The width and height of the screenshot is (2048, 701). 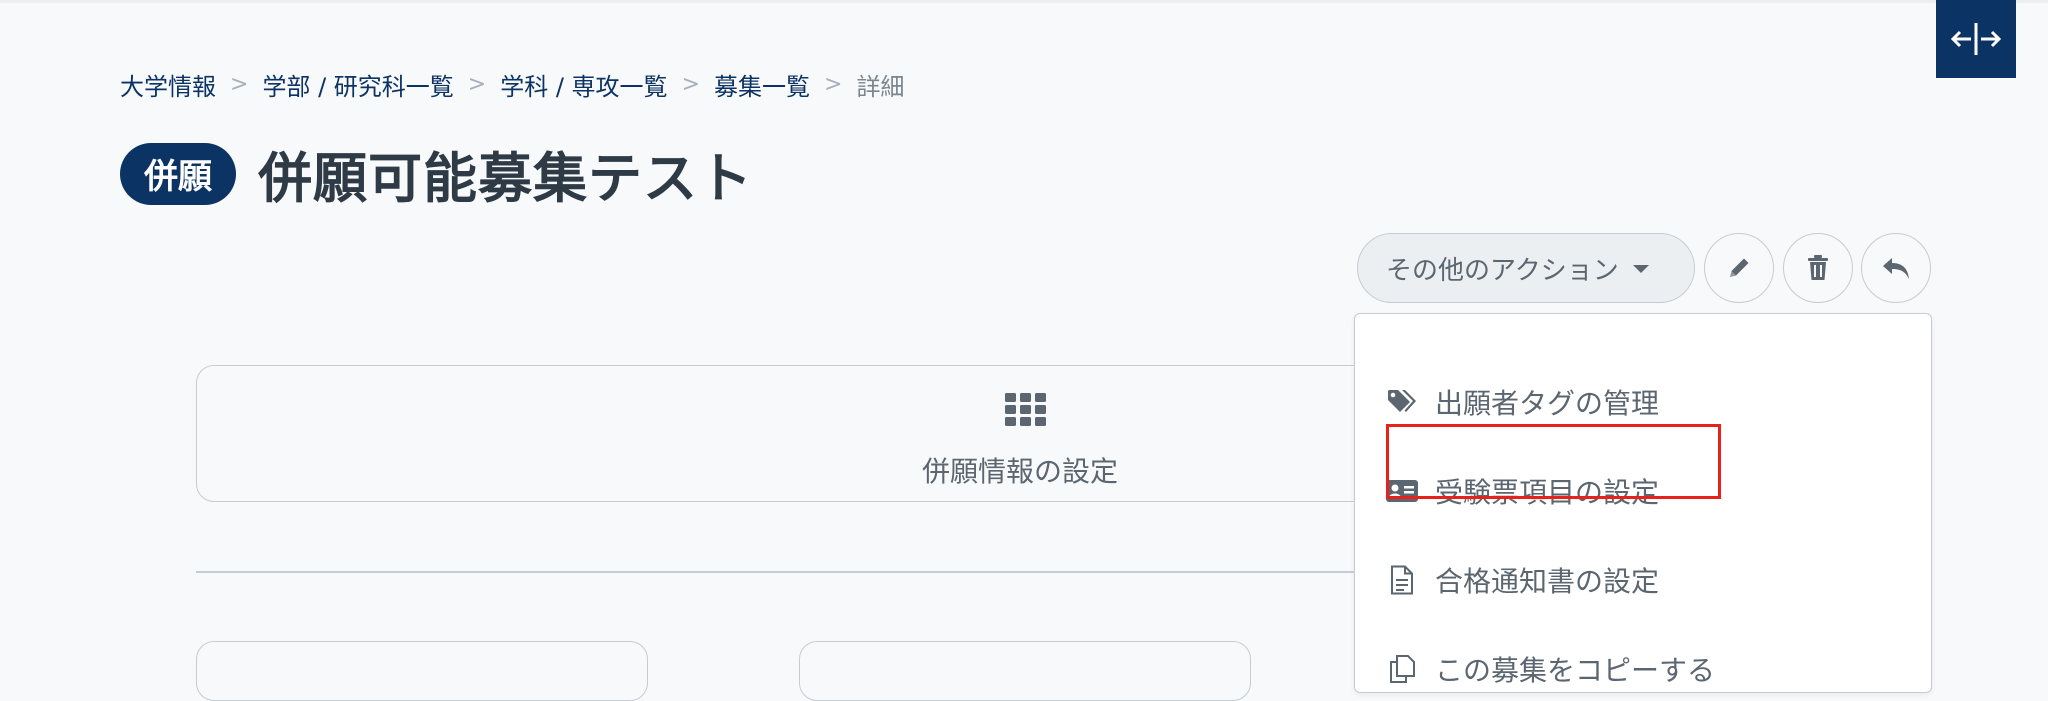 I want to click on menu-item-copy-recruitment: この募集をコピーする, so click(x=1550, y=669).